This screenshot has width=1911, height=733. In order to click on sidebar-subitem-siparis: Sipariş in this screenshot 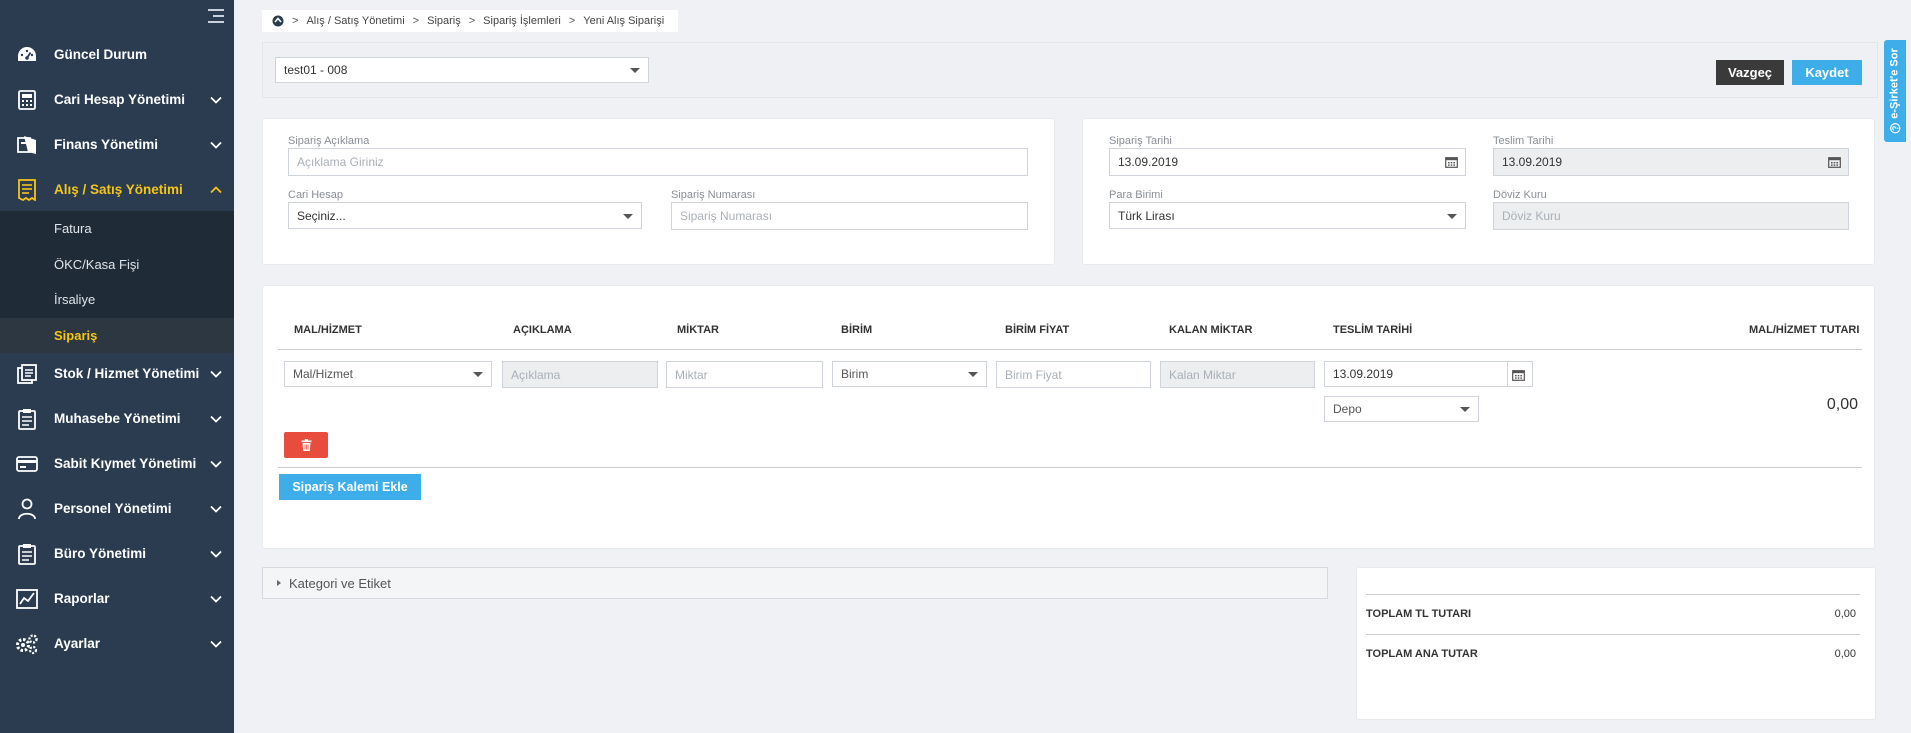, I will do `click(117, 335)`.